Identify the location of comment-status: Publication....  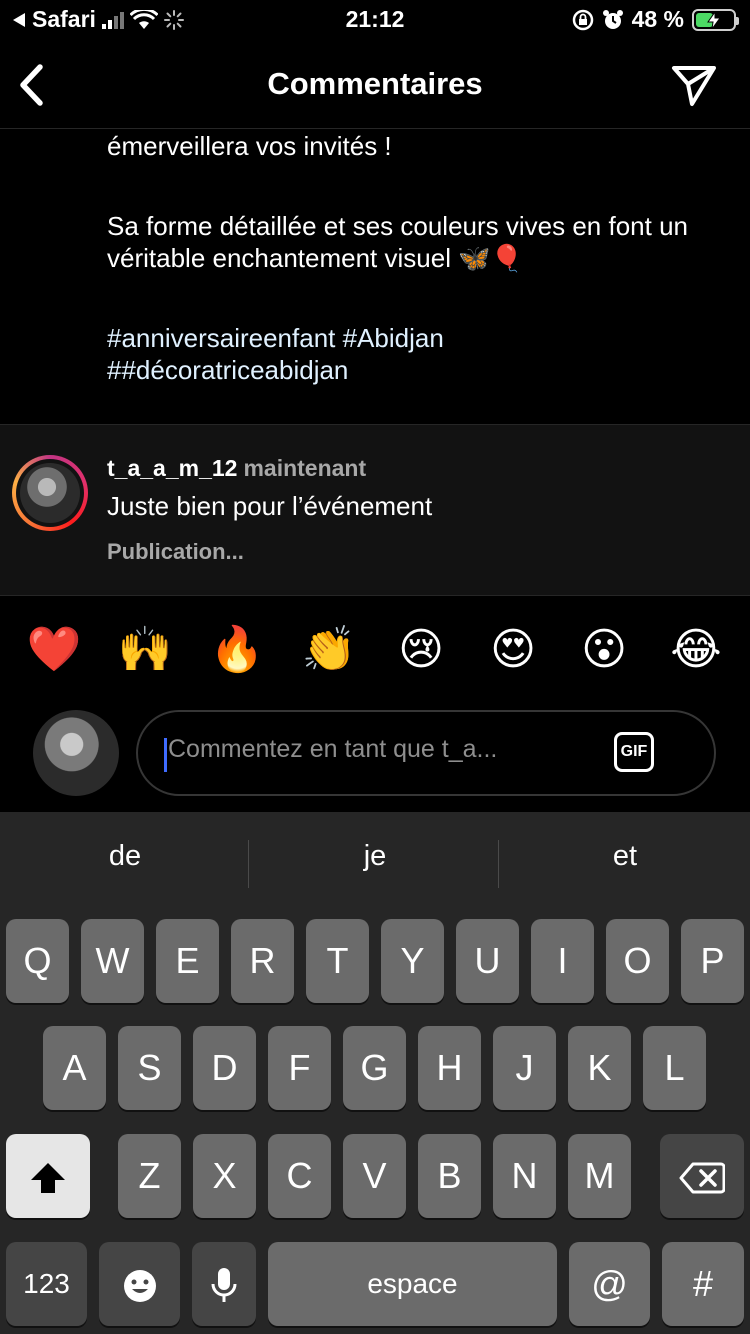
(175, 551).